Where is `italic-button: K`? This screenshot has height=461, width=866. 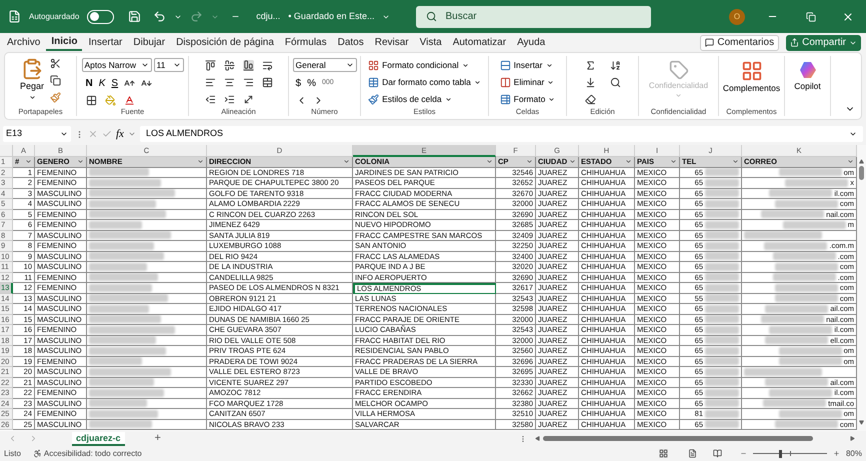 italic-button: K is located at coordinates (102, 83).